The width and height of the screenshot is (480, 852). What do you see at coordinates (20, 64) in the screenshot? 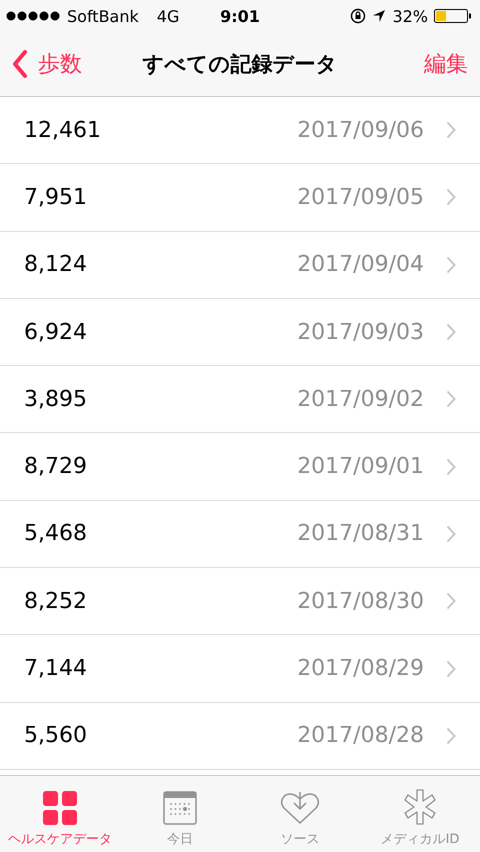
I see `back-chevron-icon` at bounding box center [20, 64].